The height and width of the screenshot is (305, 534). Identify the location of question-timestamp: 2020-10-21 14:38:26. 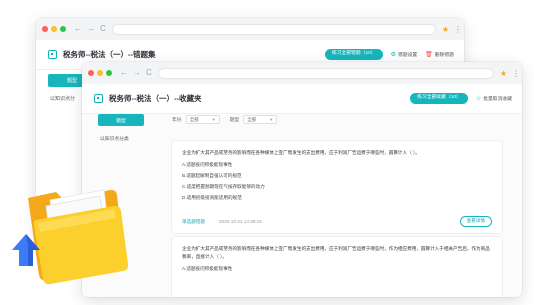
(240, 222).